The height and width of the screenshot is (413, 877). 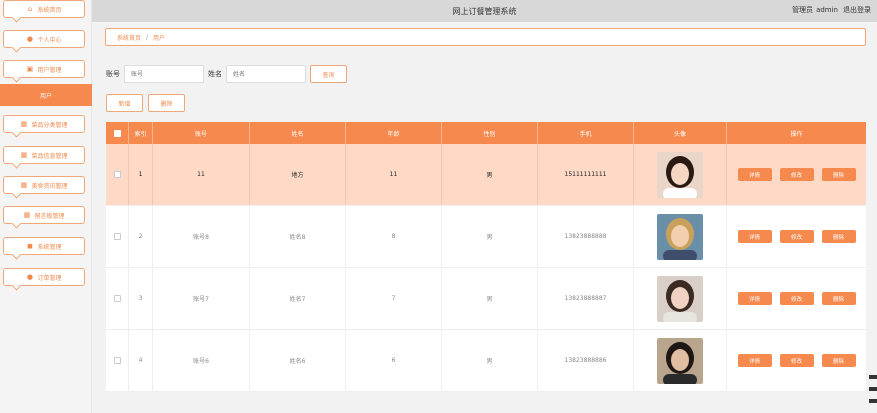 I want to click on cell-account: 账号7, so click(x=201, y=298).